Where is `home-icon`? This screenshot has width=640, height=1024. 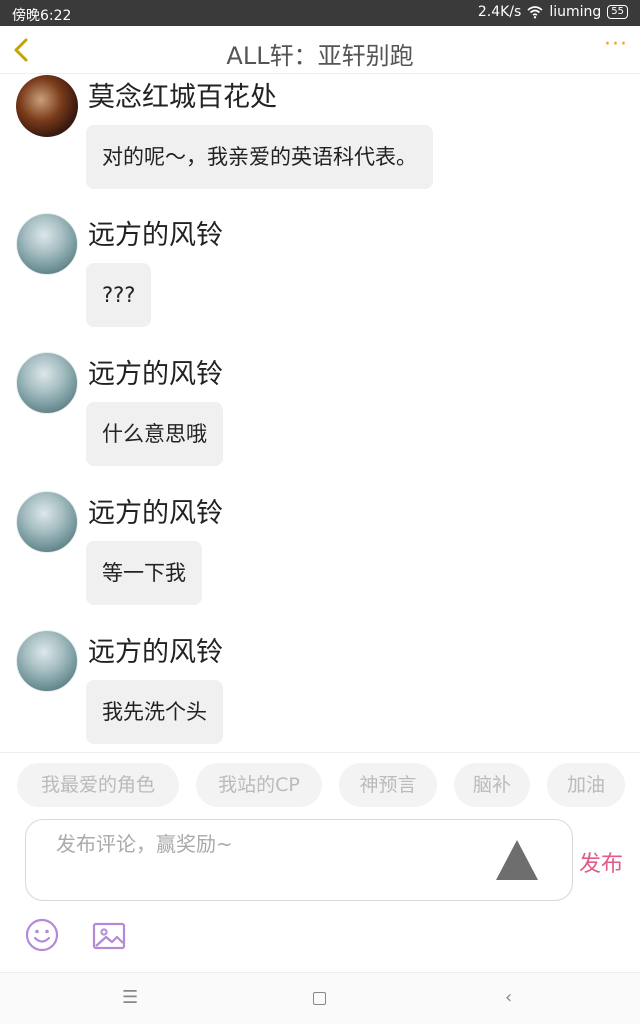
home-icon is located at coordinates (319, 998).